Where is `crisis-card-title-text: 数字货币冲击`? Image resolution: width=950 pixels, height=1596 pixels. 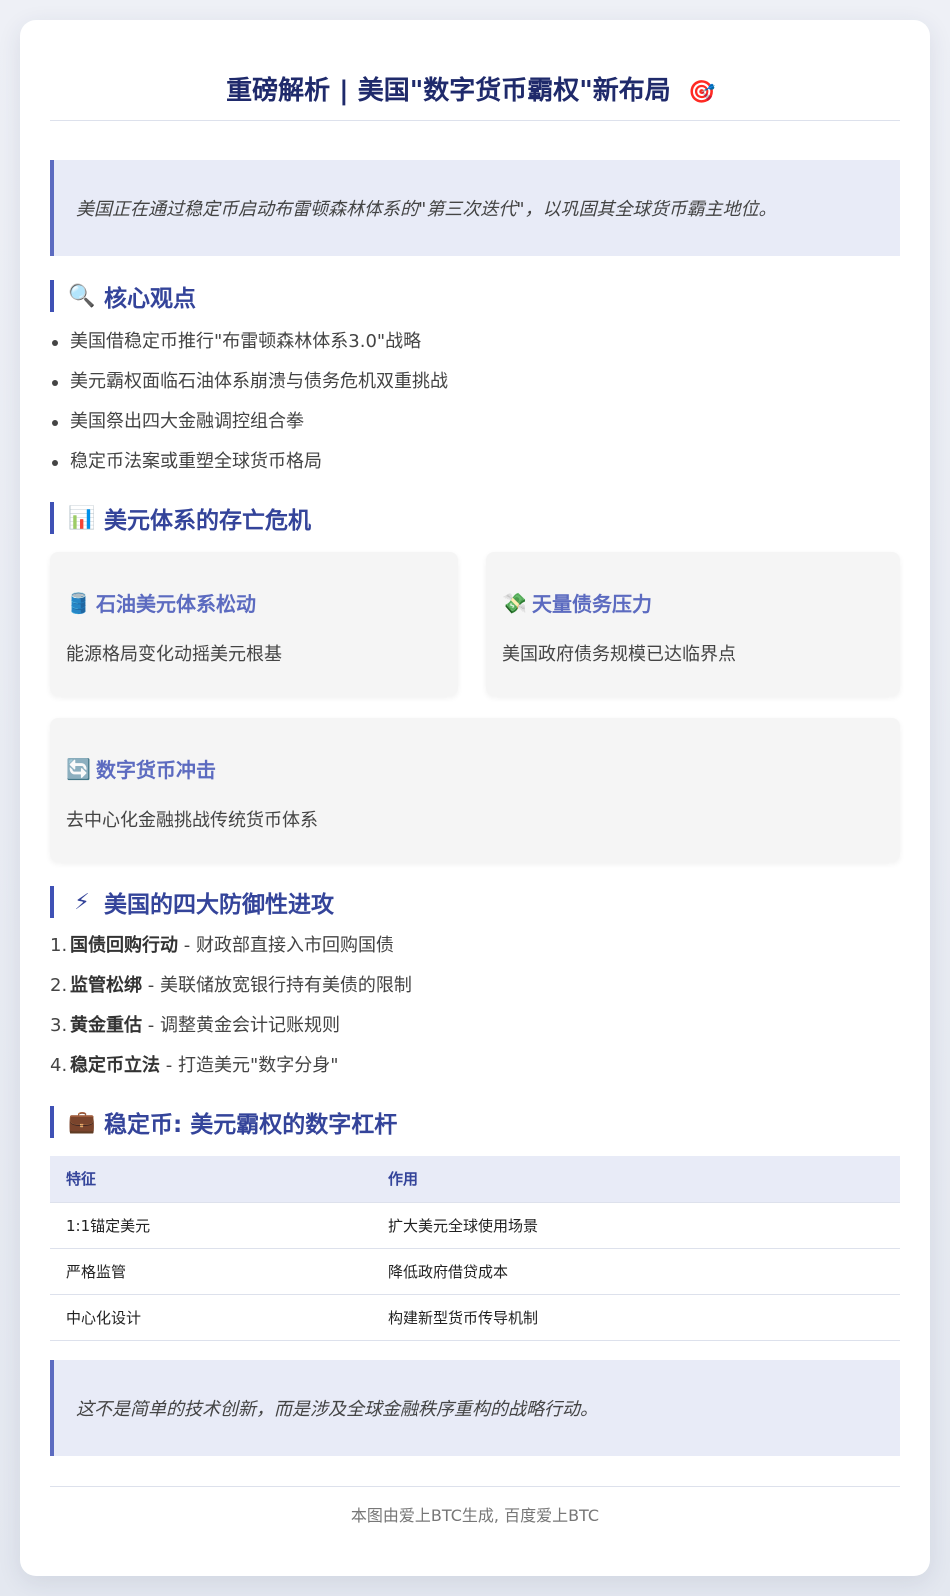 crisis-card-title-text: 数字货币冲击 is located at coordinates (156, 770).